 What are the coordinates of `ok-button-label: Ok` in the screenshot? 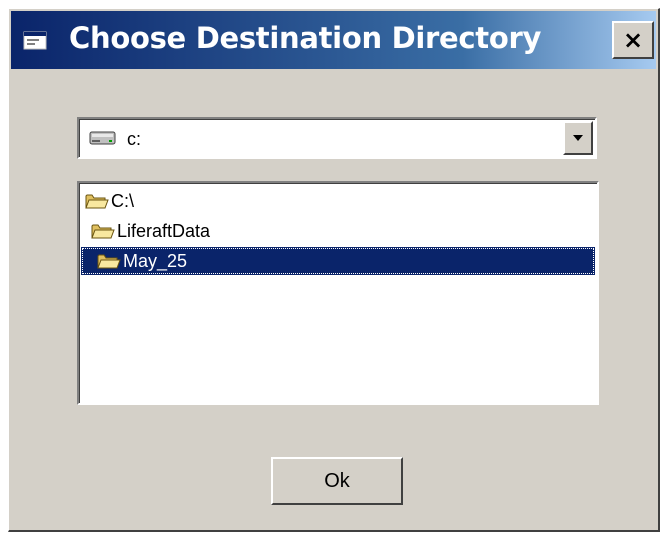 It's located at (337, 480).